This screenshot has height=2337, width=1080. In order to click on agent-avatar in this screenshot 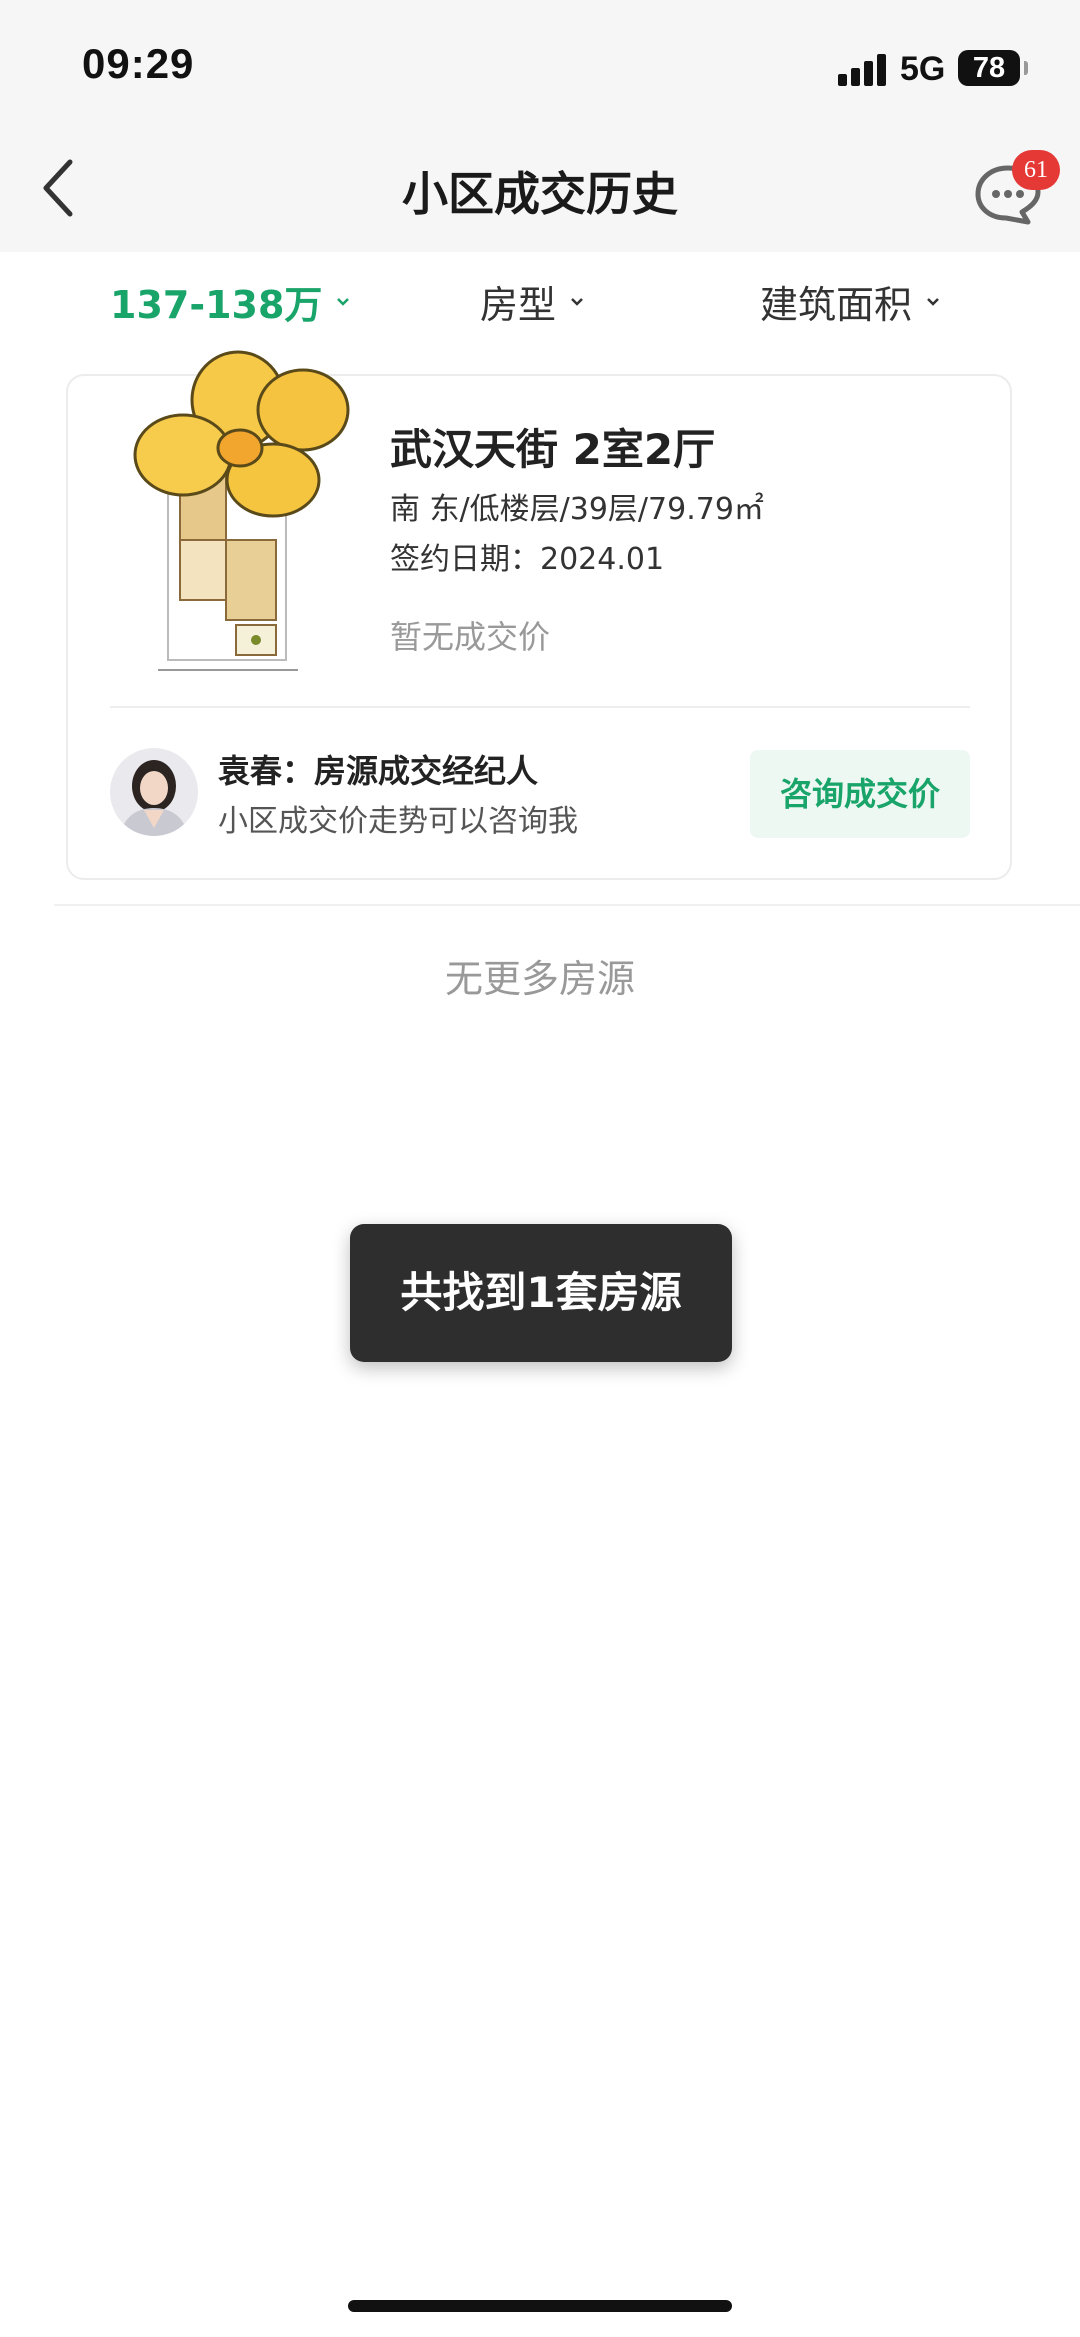, I will do `click(154, 792)`.